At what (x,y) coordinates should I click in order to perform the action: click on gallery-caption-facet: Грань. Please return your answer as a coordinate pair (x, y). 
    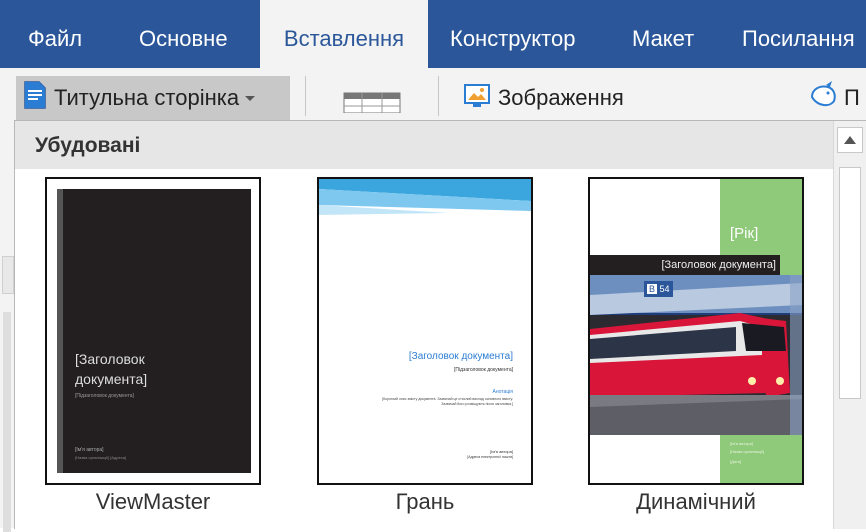
    Looking at the image, I should click on (425, 501).